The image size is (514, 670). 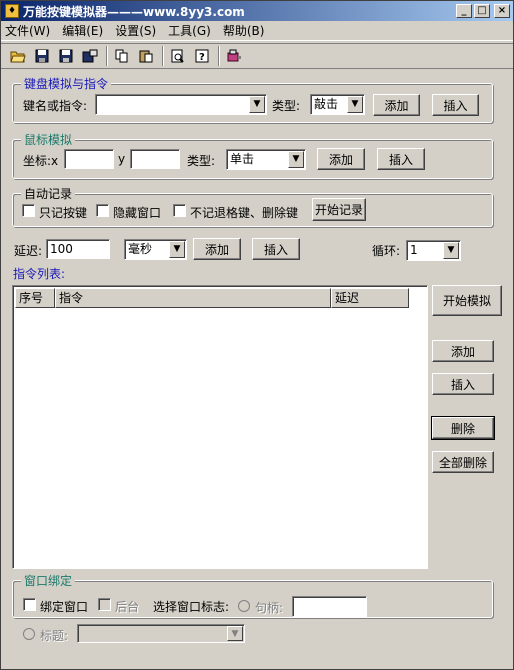 I want to click on coord-y-label: y, so click(x=122, y=159).